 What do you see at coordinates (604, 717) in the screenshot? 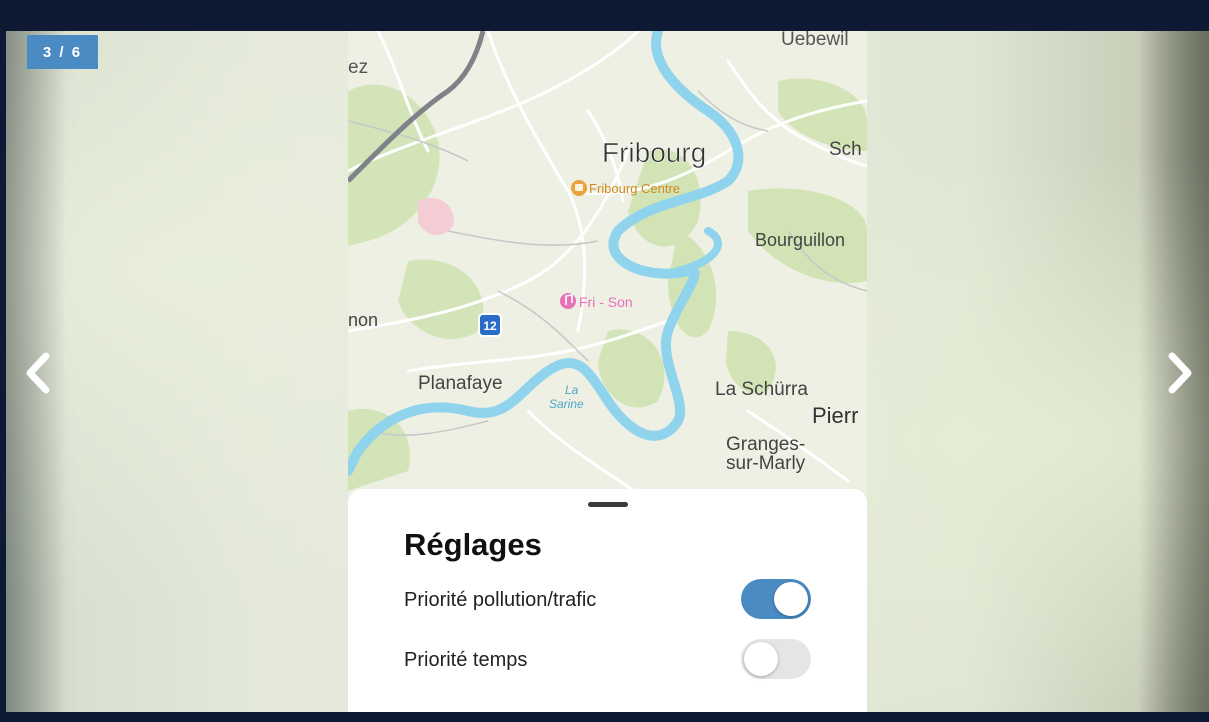
I see `bottom-frame-bar` at bounding box center [604, 717].